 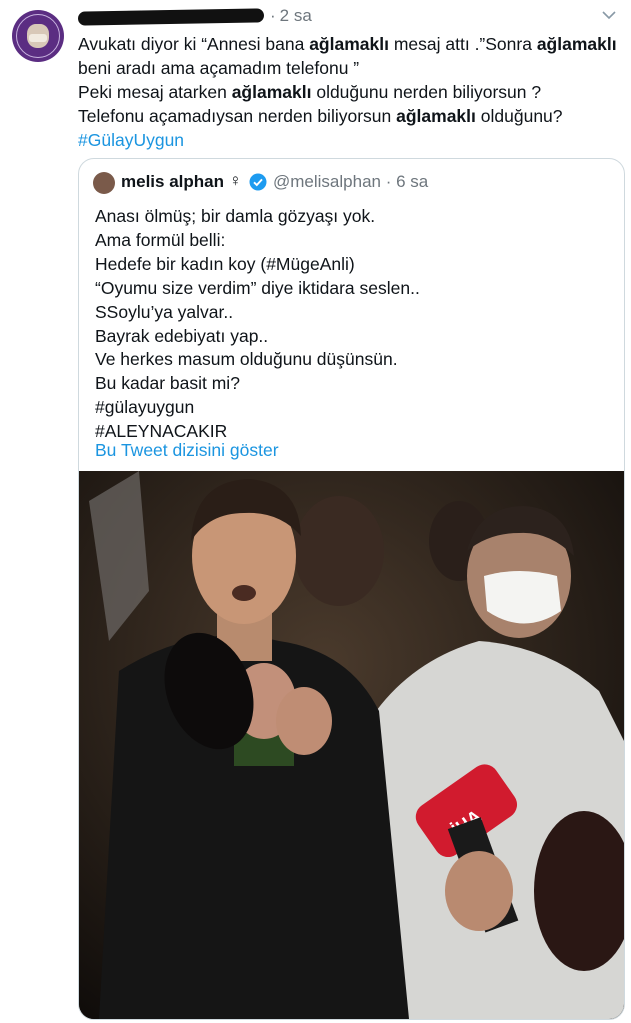 What do you see at coordinates (145, 407) in the screenshot?
I see `quoted-line: #gülayuygun` at bounding box center [145, 407].